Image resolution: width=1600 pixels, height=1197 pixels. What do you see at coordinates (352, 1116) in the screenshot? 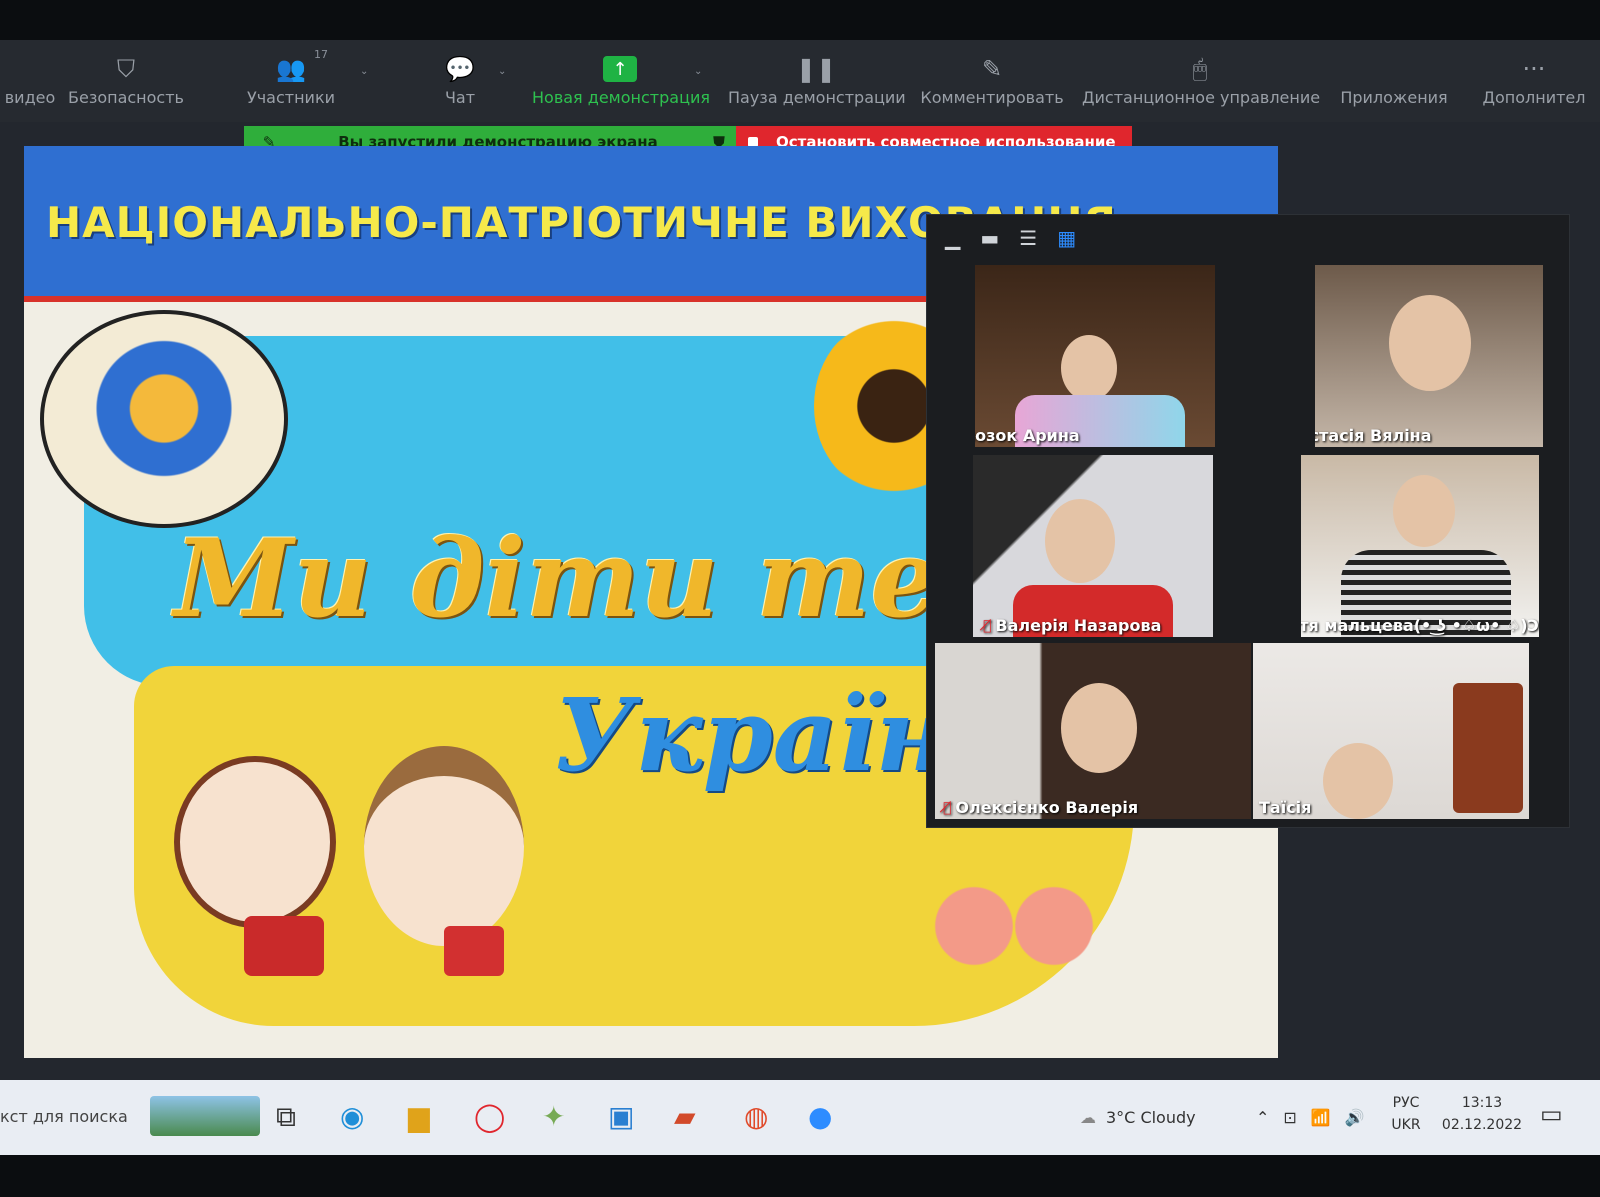
I see `edge-browser-icon: ◉` at bounding box center [352, 1116].